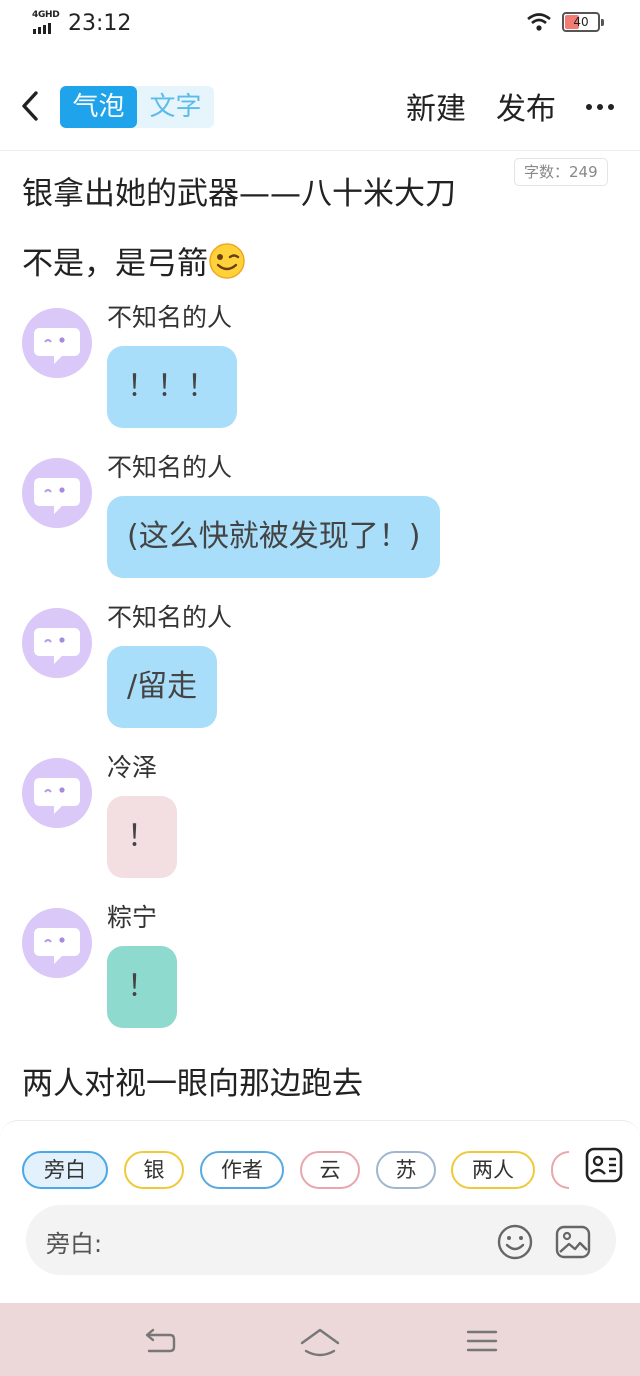  I want to click on narration-text: 不是，是弓箭, so click(115, 264).